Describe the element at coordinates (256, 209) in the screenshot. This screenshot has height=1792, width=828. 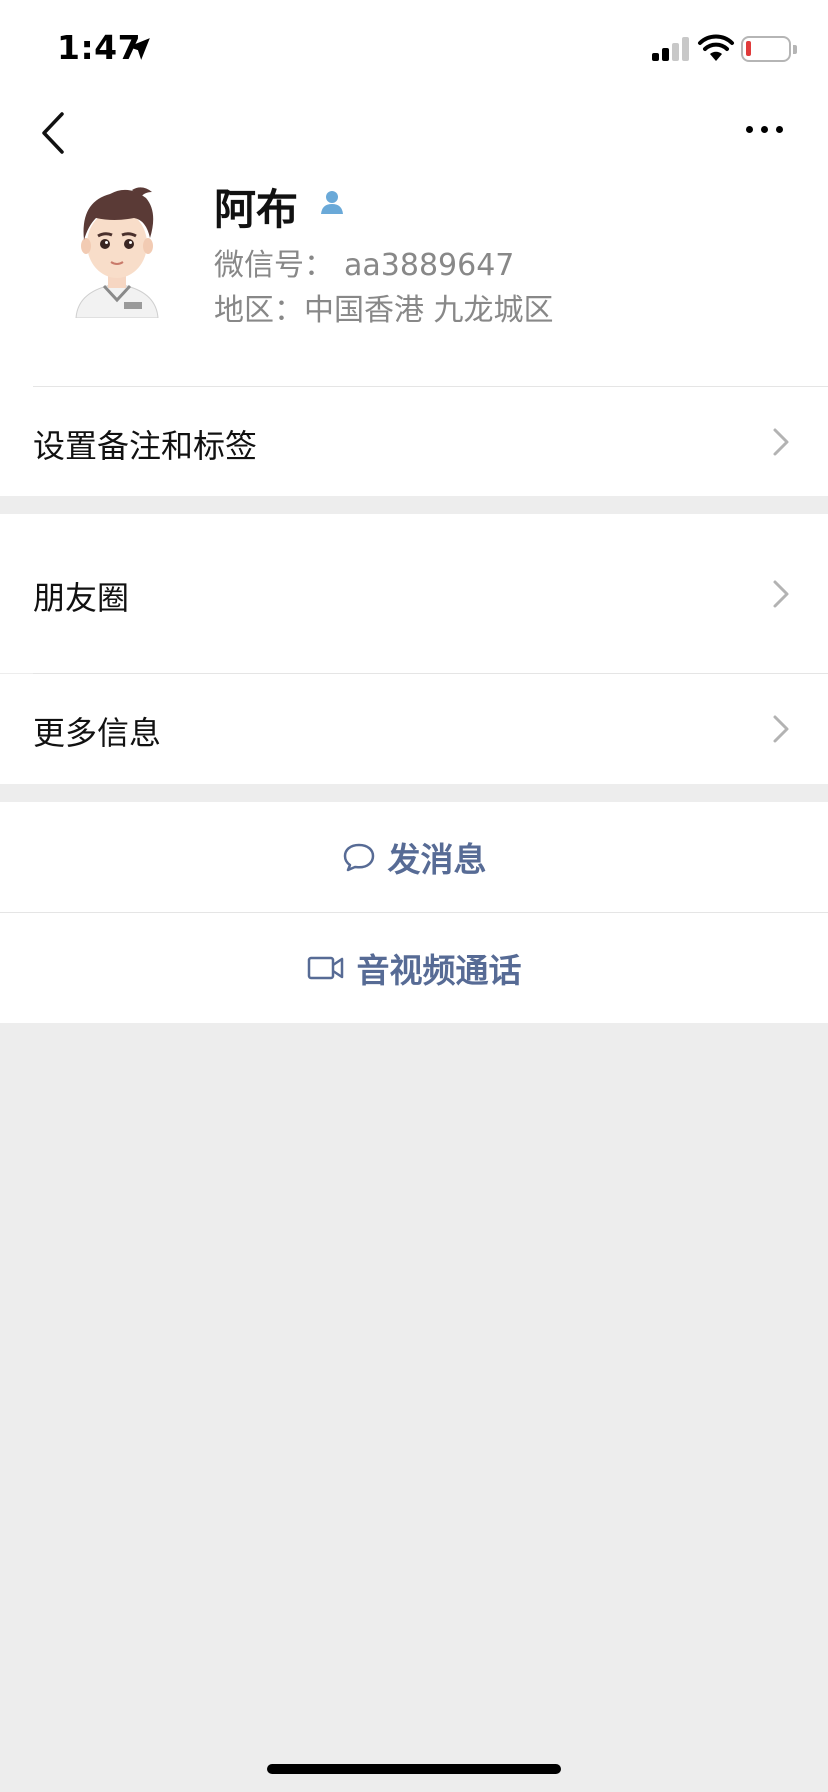
I see `contact-name: 阿布` at that location.